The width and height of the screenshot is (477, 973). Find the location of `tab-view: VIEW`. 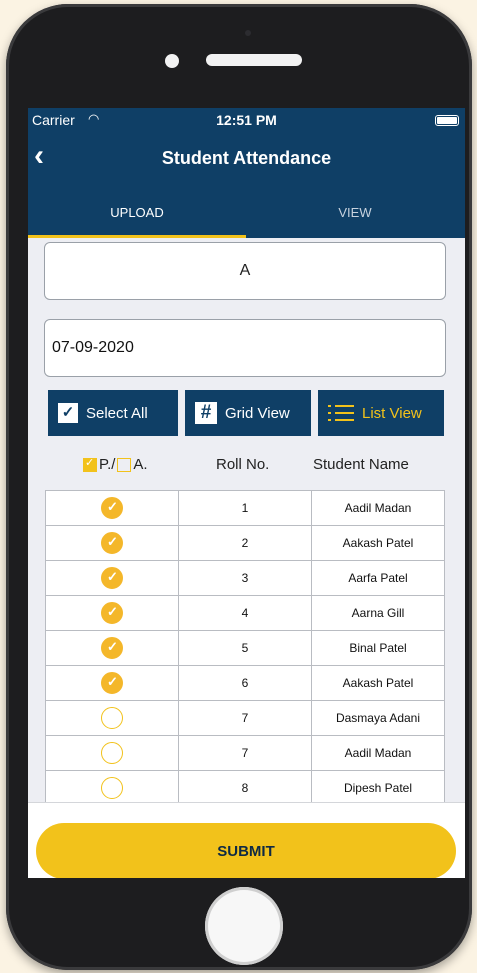

tab-view: VIEW is located at coordinates (355, 212).